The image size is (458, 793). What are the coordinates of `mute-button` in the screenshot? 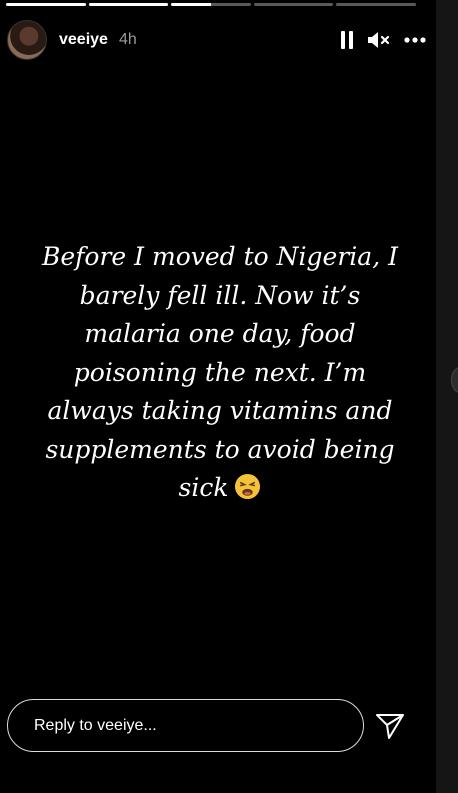 It's located at (379, 40).